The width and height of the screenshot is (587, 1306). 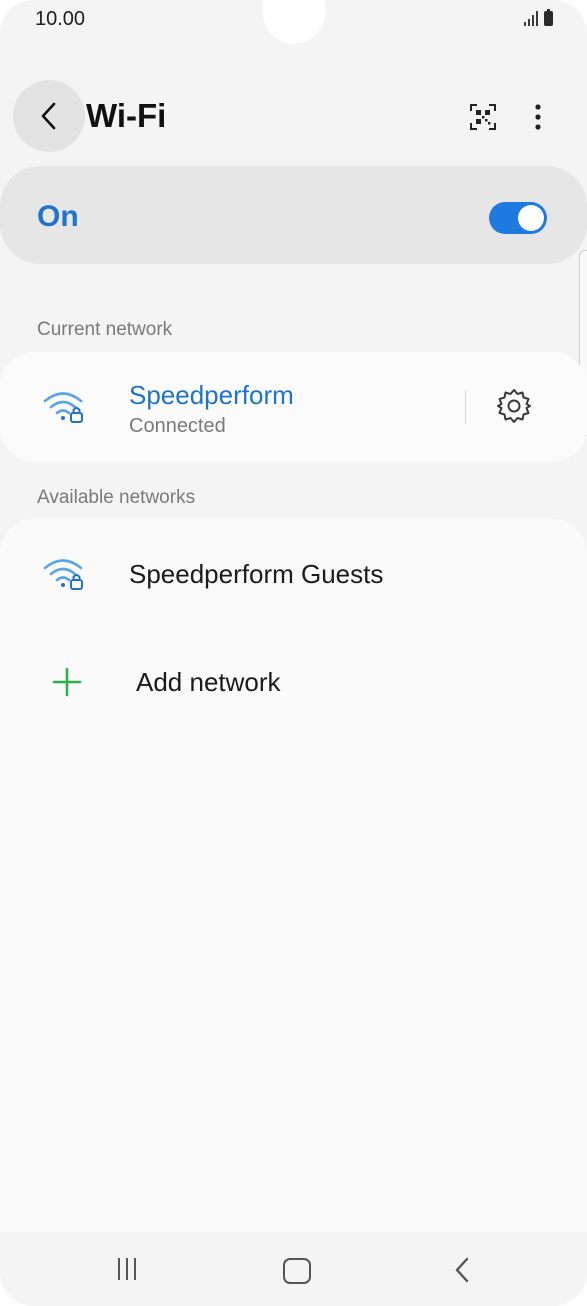 I want to click on gear-icon, so click(x=514, y=406).